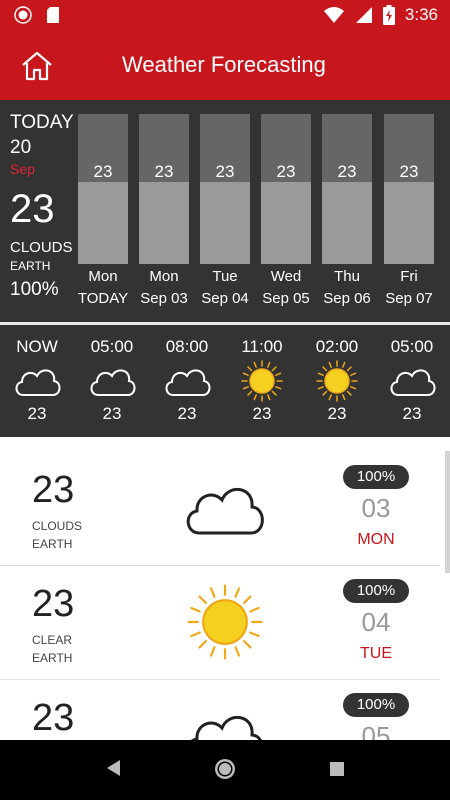 The width and height of the screenshot is (450, 800). What do you see at coordinates (225, 276) in the screenshot?
I see `daily-day-name: Tue` at bounding box center [225, 276].